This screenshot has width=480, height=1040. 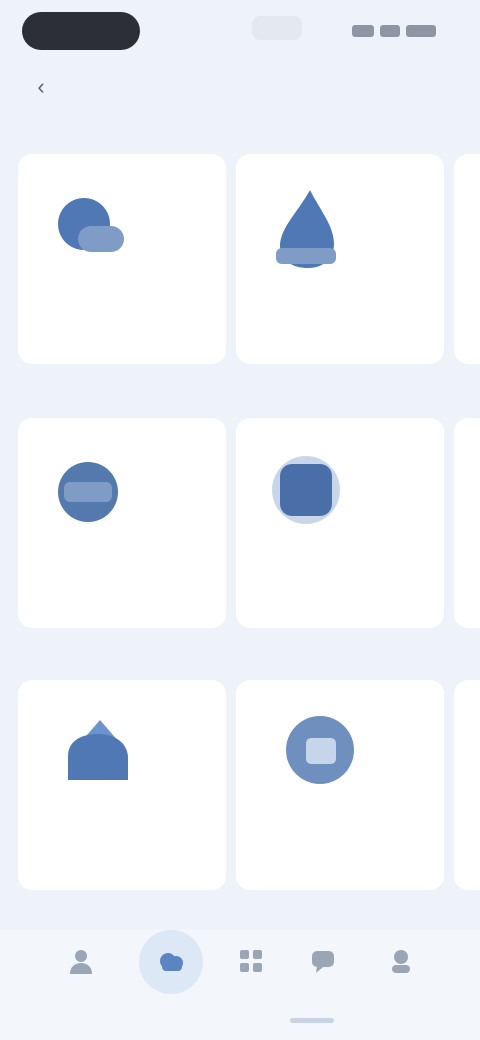 What do you see at coordinates (401, 961) in the screenshot?
I see `user-icon` at bounding box center [401, 961].